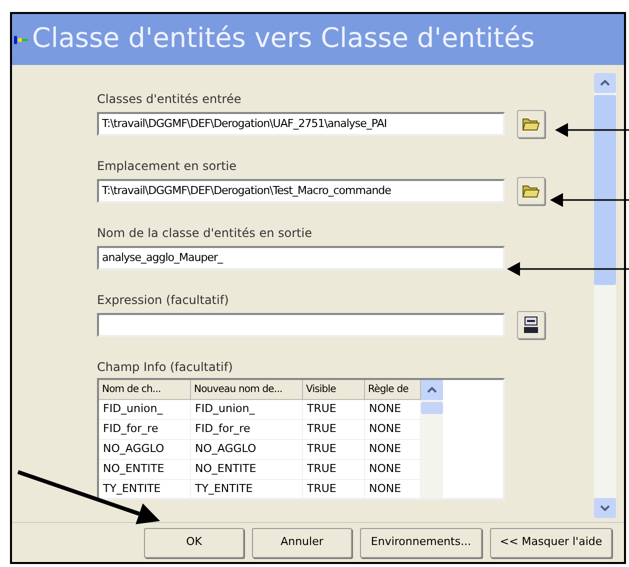  Describe the element at coordinates (165, 367) in the screenshot. I see `table-label: Champ Info (facultatif)` at that location.